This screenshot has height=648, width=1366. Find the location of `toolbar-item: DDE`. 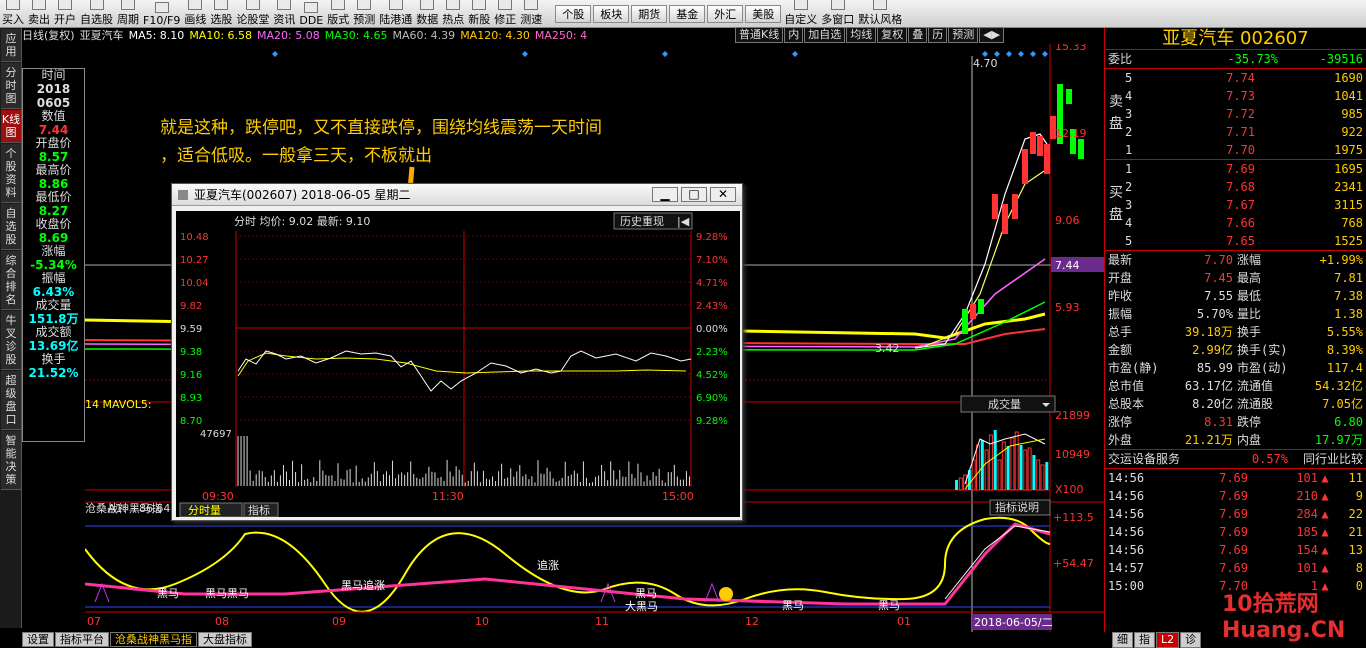

toolbar-item: DDE is located at coordinates (311, 13).